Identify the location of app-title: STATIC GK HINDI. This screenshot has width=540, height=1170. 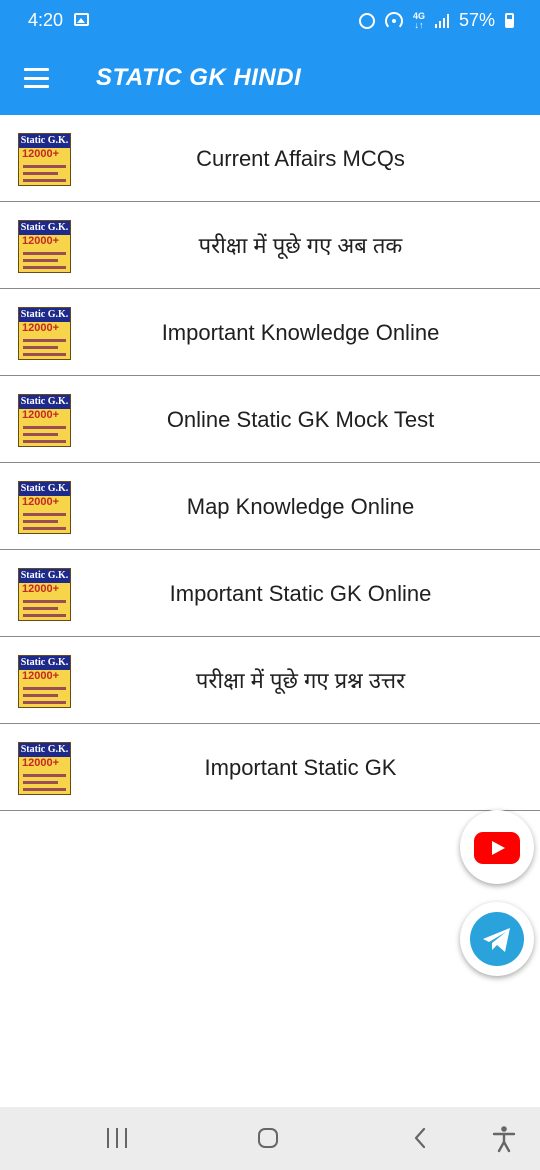
(199, 77).